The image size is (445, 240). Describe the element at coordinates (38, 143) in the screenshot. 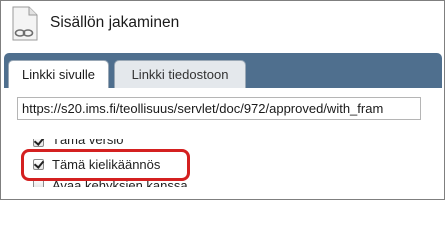

I see `this-version-checkbox` at that location.